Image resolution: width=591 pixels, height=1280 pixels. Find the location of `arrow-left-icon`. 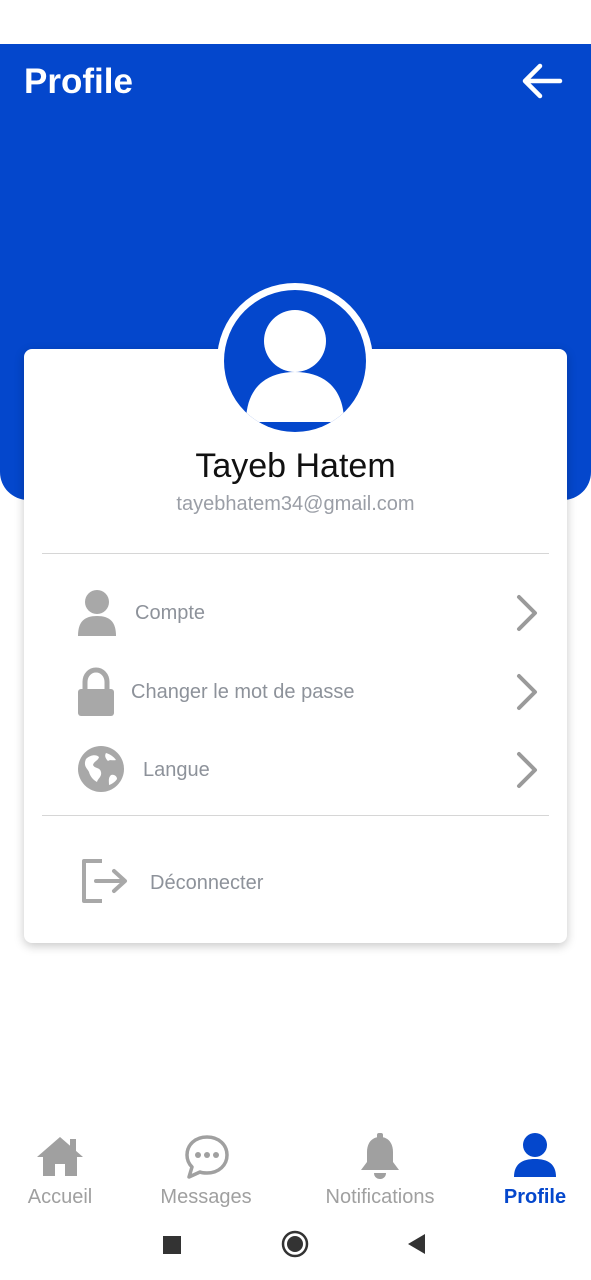

arrow-left-icon is located at coordinates (542, 81).